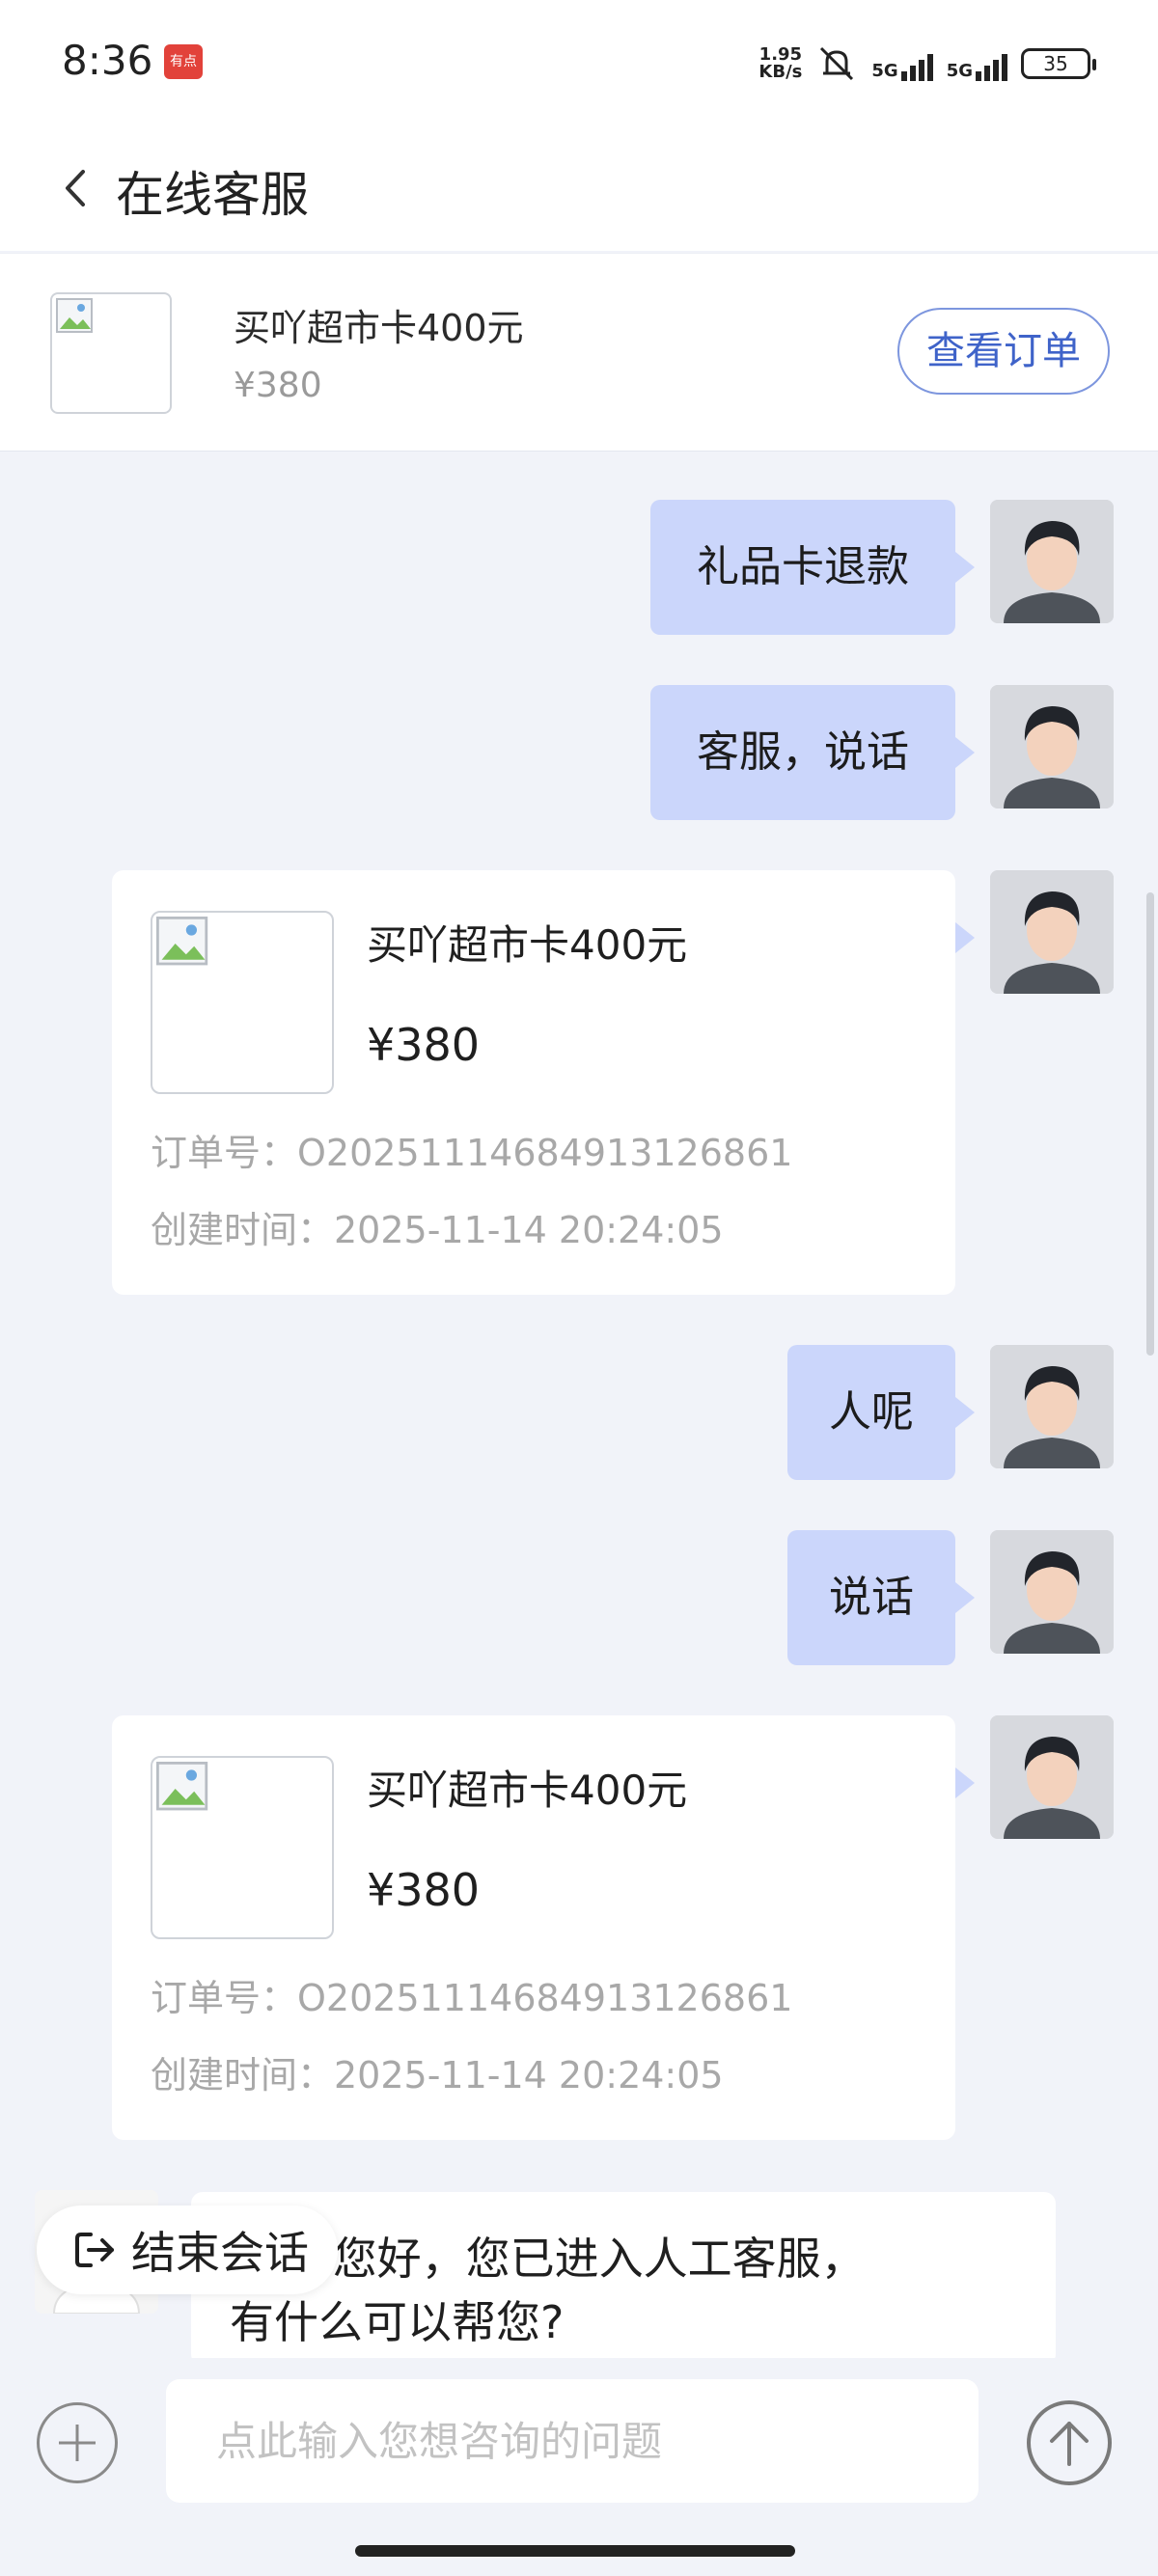  What do you see at coordinates (812, 753) in the screenshot?
I see `user-message: 客服，说话` at bounding box center [812, 753].